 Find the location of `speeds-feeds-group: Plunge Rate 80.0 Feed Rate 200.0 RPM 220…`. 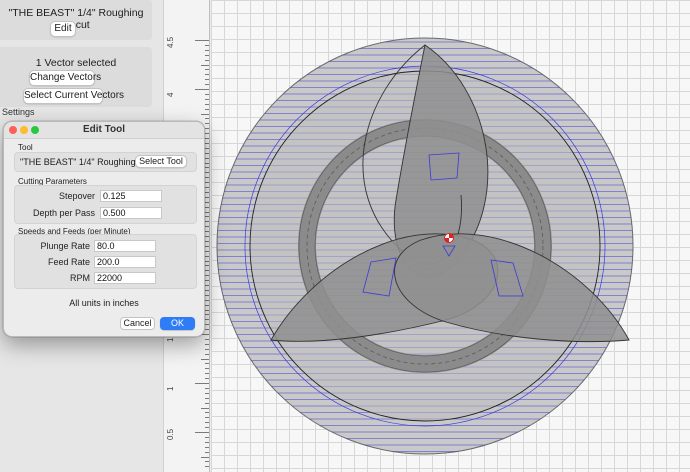

speeds-feeds-group: Plunge Rate 80.0 Feed Rate 200.0 RPM 220… is located at coordinates (105, 261).